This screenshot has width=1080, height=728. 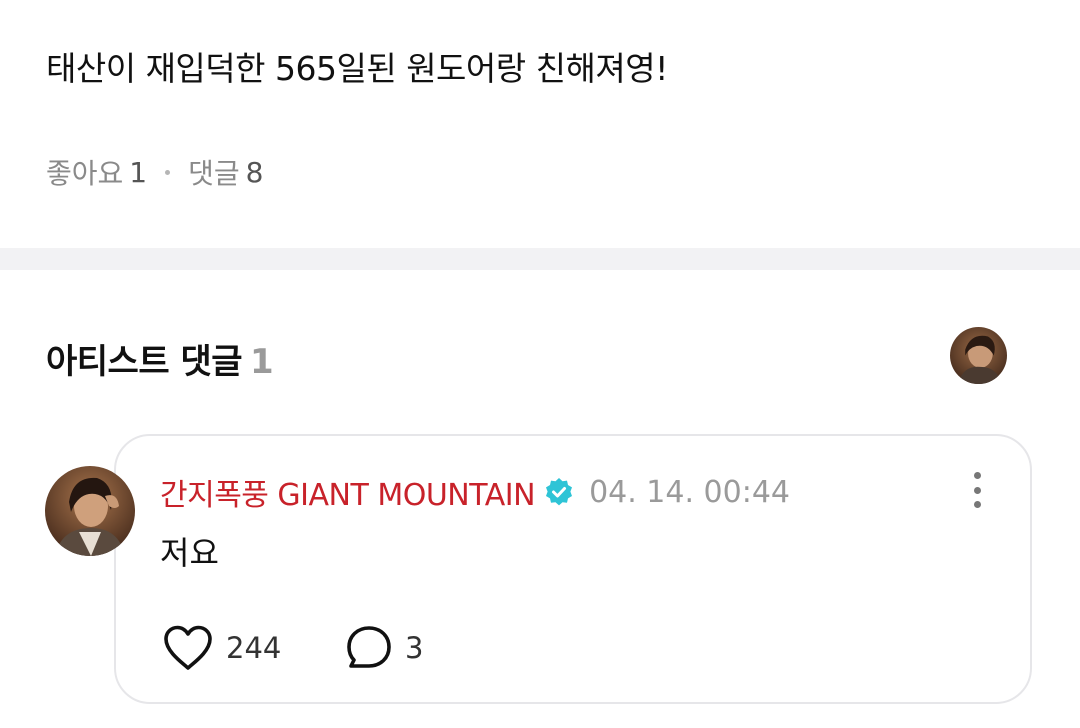 What do you see at coordinates (144, 362) in the screenshot?
I see `artist-comments-title: 아티스트 댓글` at bounding box center [144, 362].